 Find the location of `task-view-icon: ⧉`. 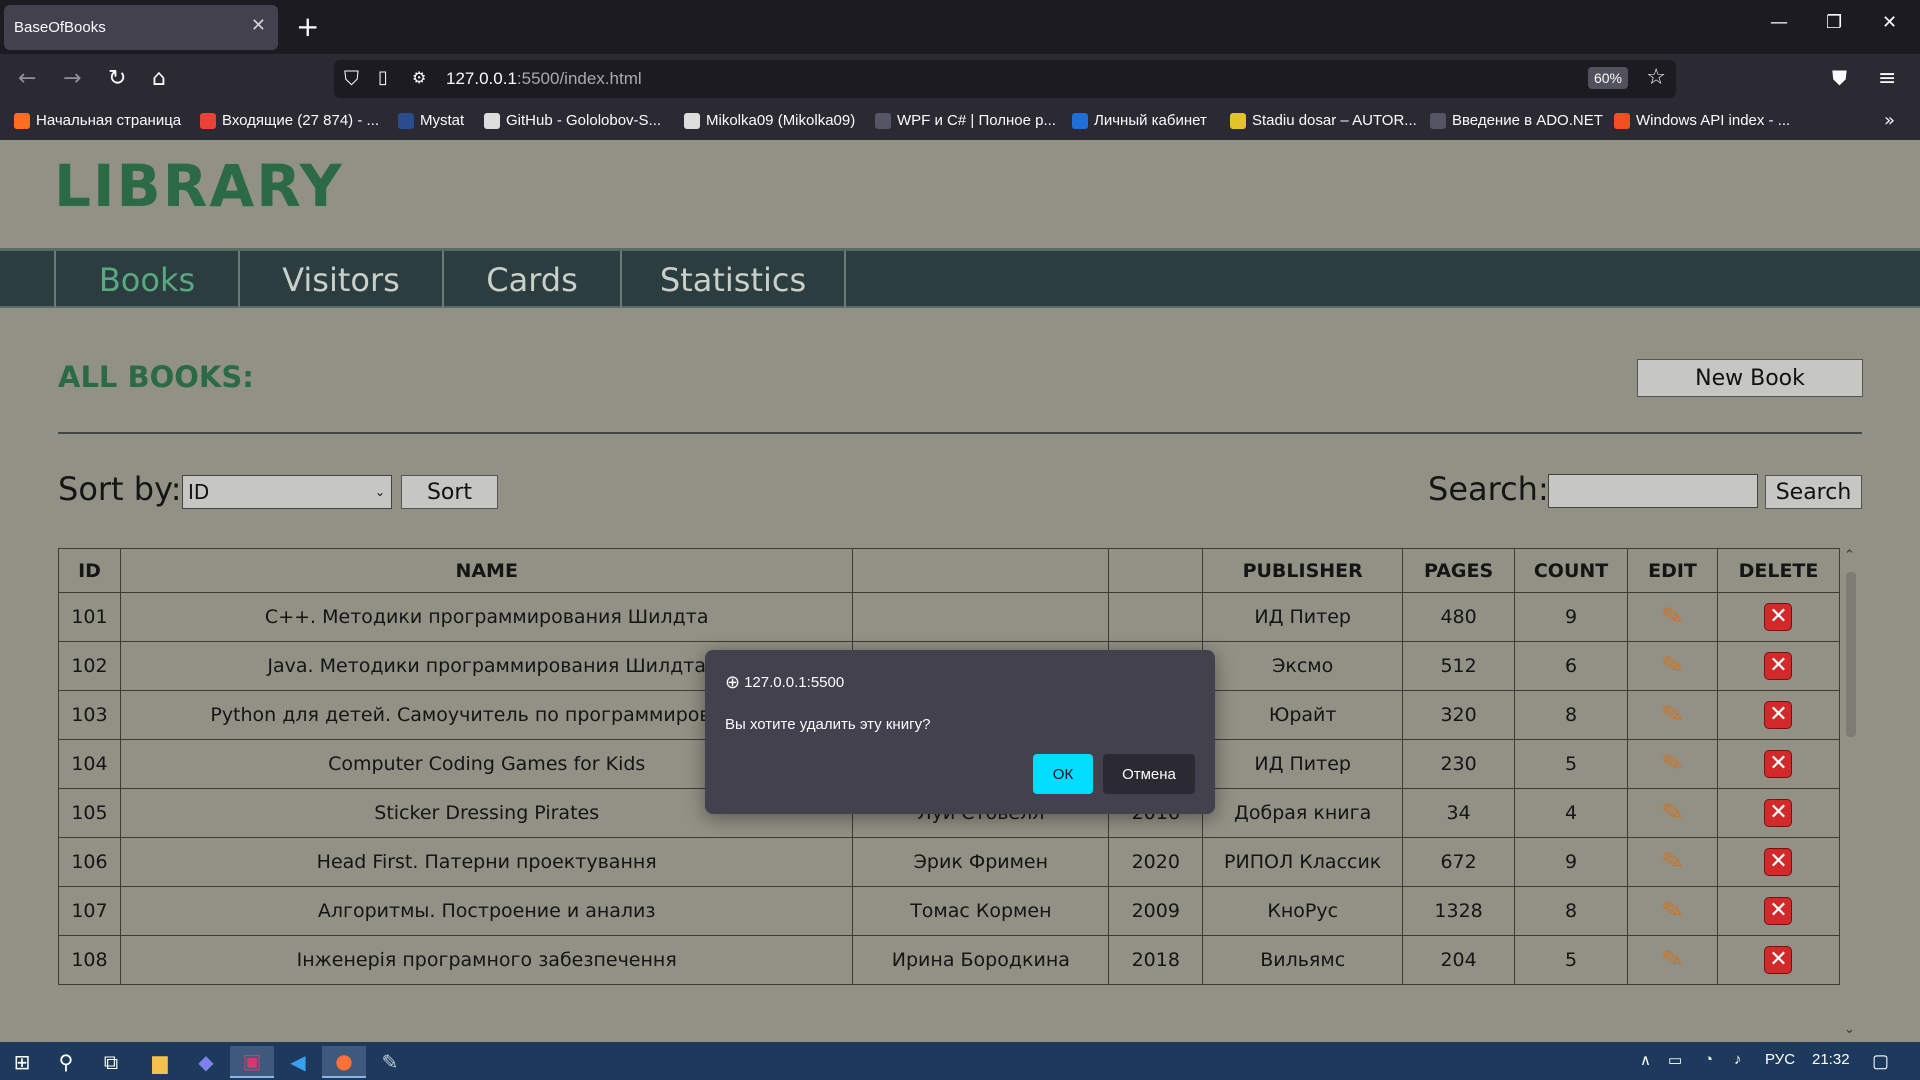

task-view-icon: ⧉ is located at coordinates (111, 1062).